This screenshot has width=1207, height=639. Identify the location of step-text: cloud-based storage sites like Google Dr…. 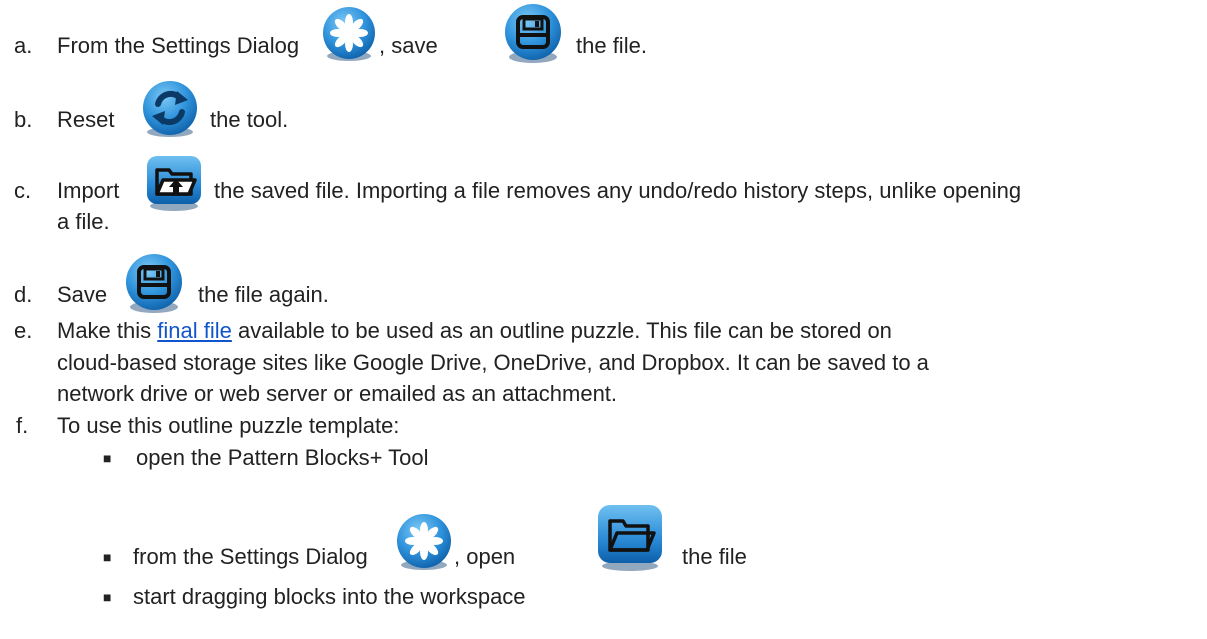
(493, 362).